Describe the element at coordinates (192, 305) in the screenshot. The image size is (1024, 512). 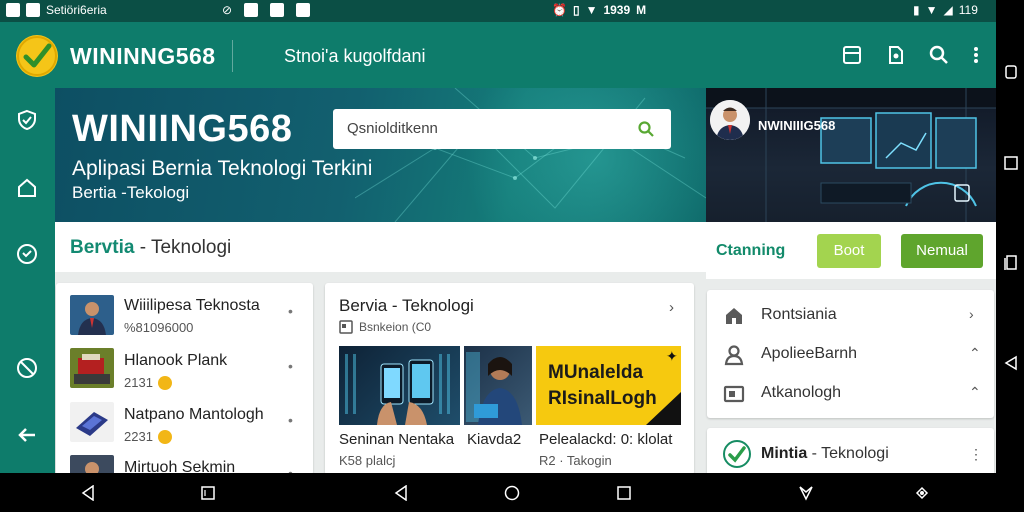
I see `list-item-title: Wiiilipesa Teknosta` at that location.